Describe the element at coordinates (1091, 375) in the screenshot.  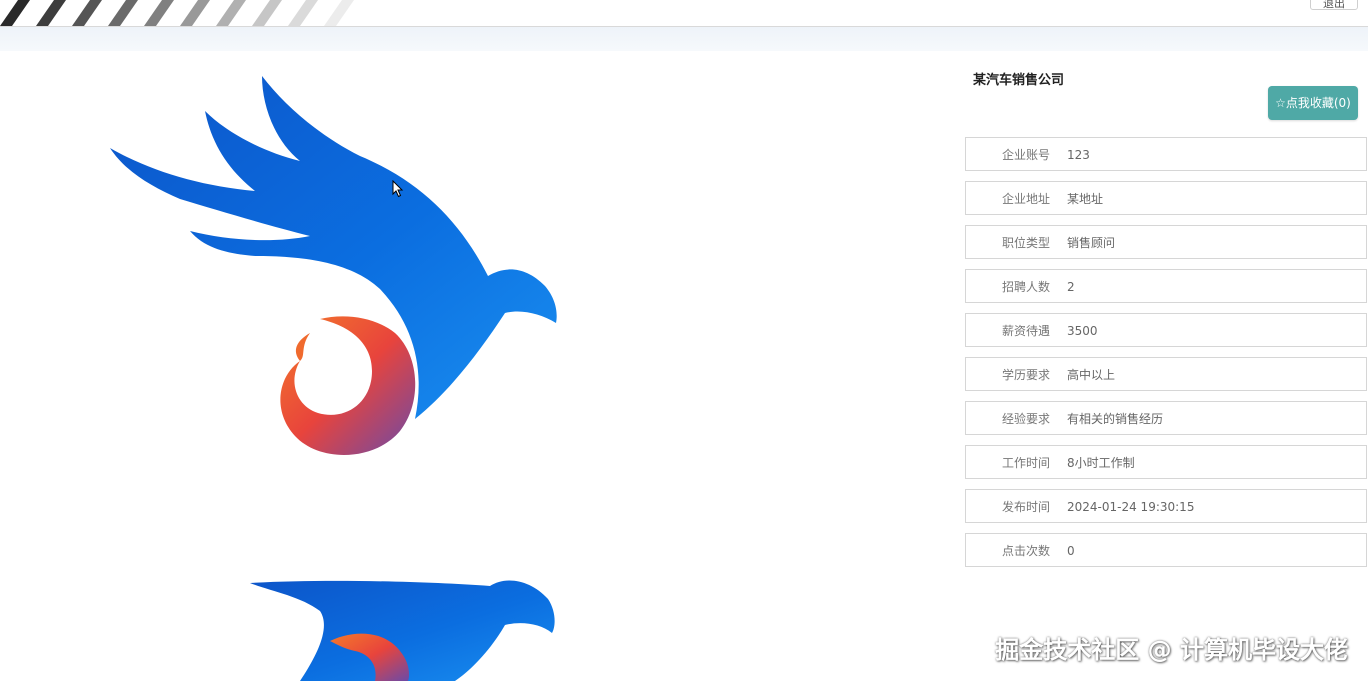
I see `info-value: 高中以上` at that location.